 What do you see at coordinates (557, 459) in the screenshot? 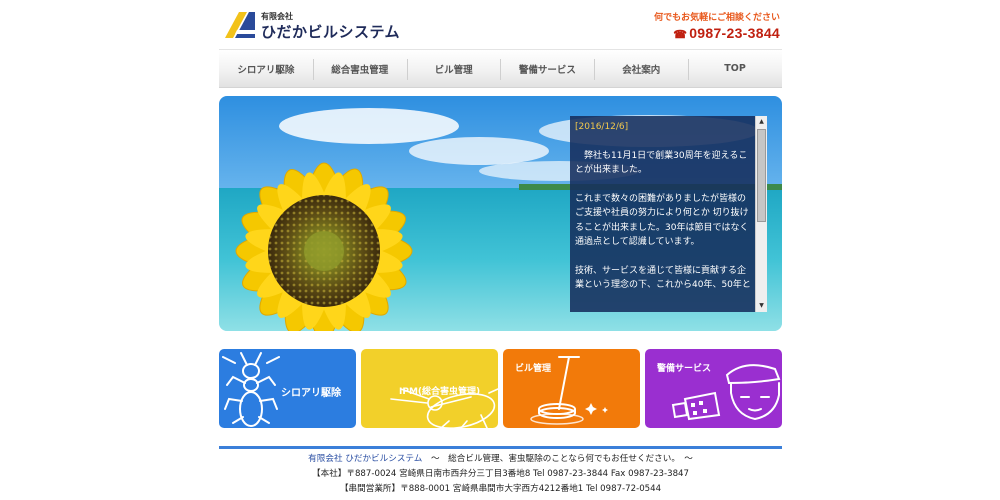
I see `footer-tagline-text: ～ 総合ビル管理、害虫駆除のことなら何でもお任せください。 ～` at bounding box center [557, 459].